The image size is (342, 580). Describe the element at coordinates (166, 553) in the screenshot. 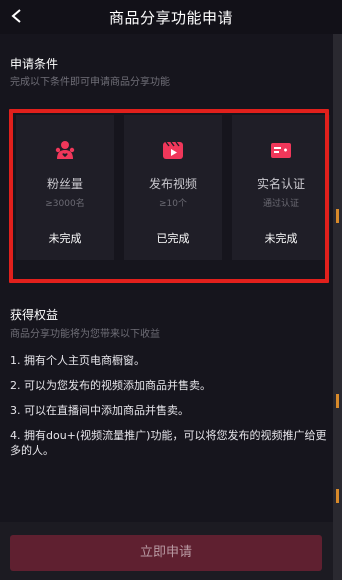

I see `apply-button: 立即申请` at that location.